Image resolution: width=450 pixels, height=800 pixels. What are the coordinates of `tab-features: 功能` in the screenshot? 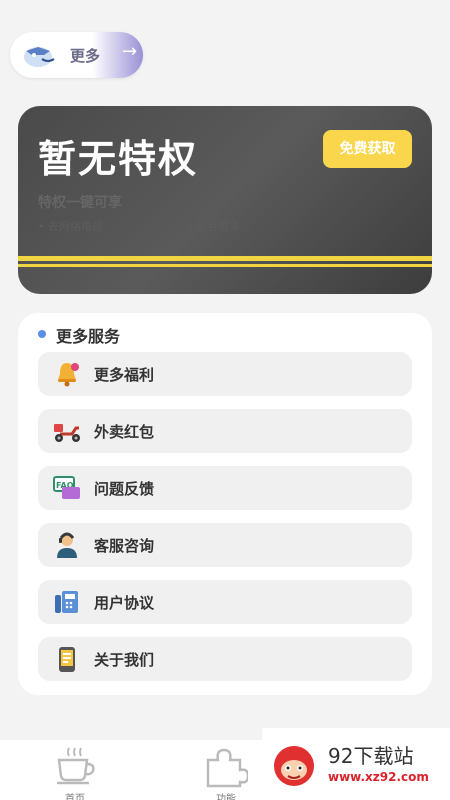 It's located at (226, 771).